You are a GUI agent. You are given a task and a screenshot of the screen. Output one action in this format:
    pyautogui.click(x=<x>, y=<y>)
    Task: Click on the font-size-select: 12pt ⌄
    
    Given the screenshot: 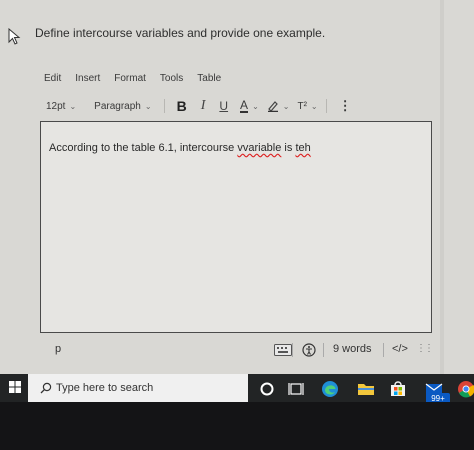 What is the action you would take?
    pyautogui.click(x=61, y=106)
    